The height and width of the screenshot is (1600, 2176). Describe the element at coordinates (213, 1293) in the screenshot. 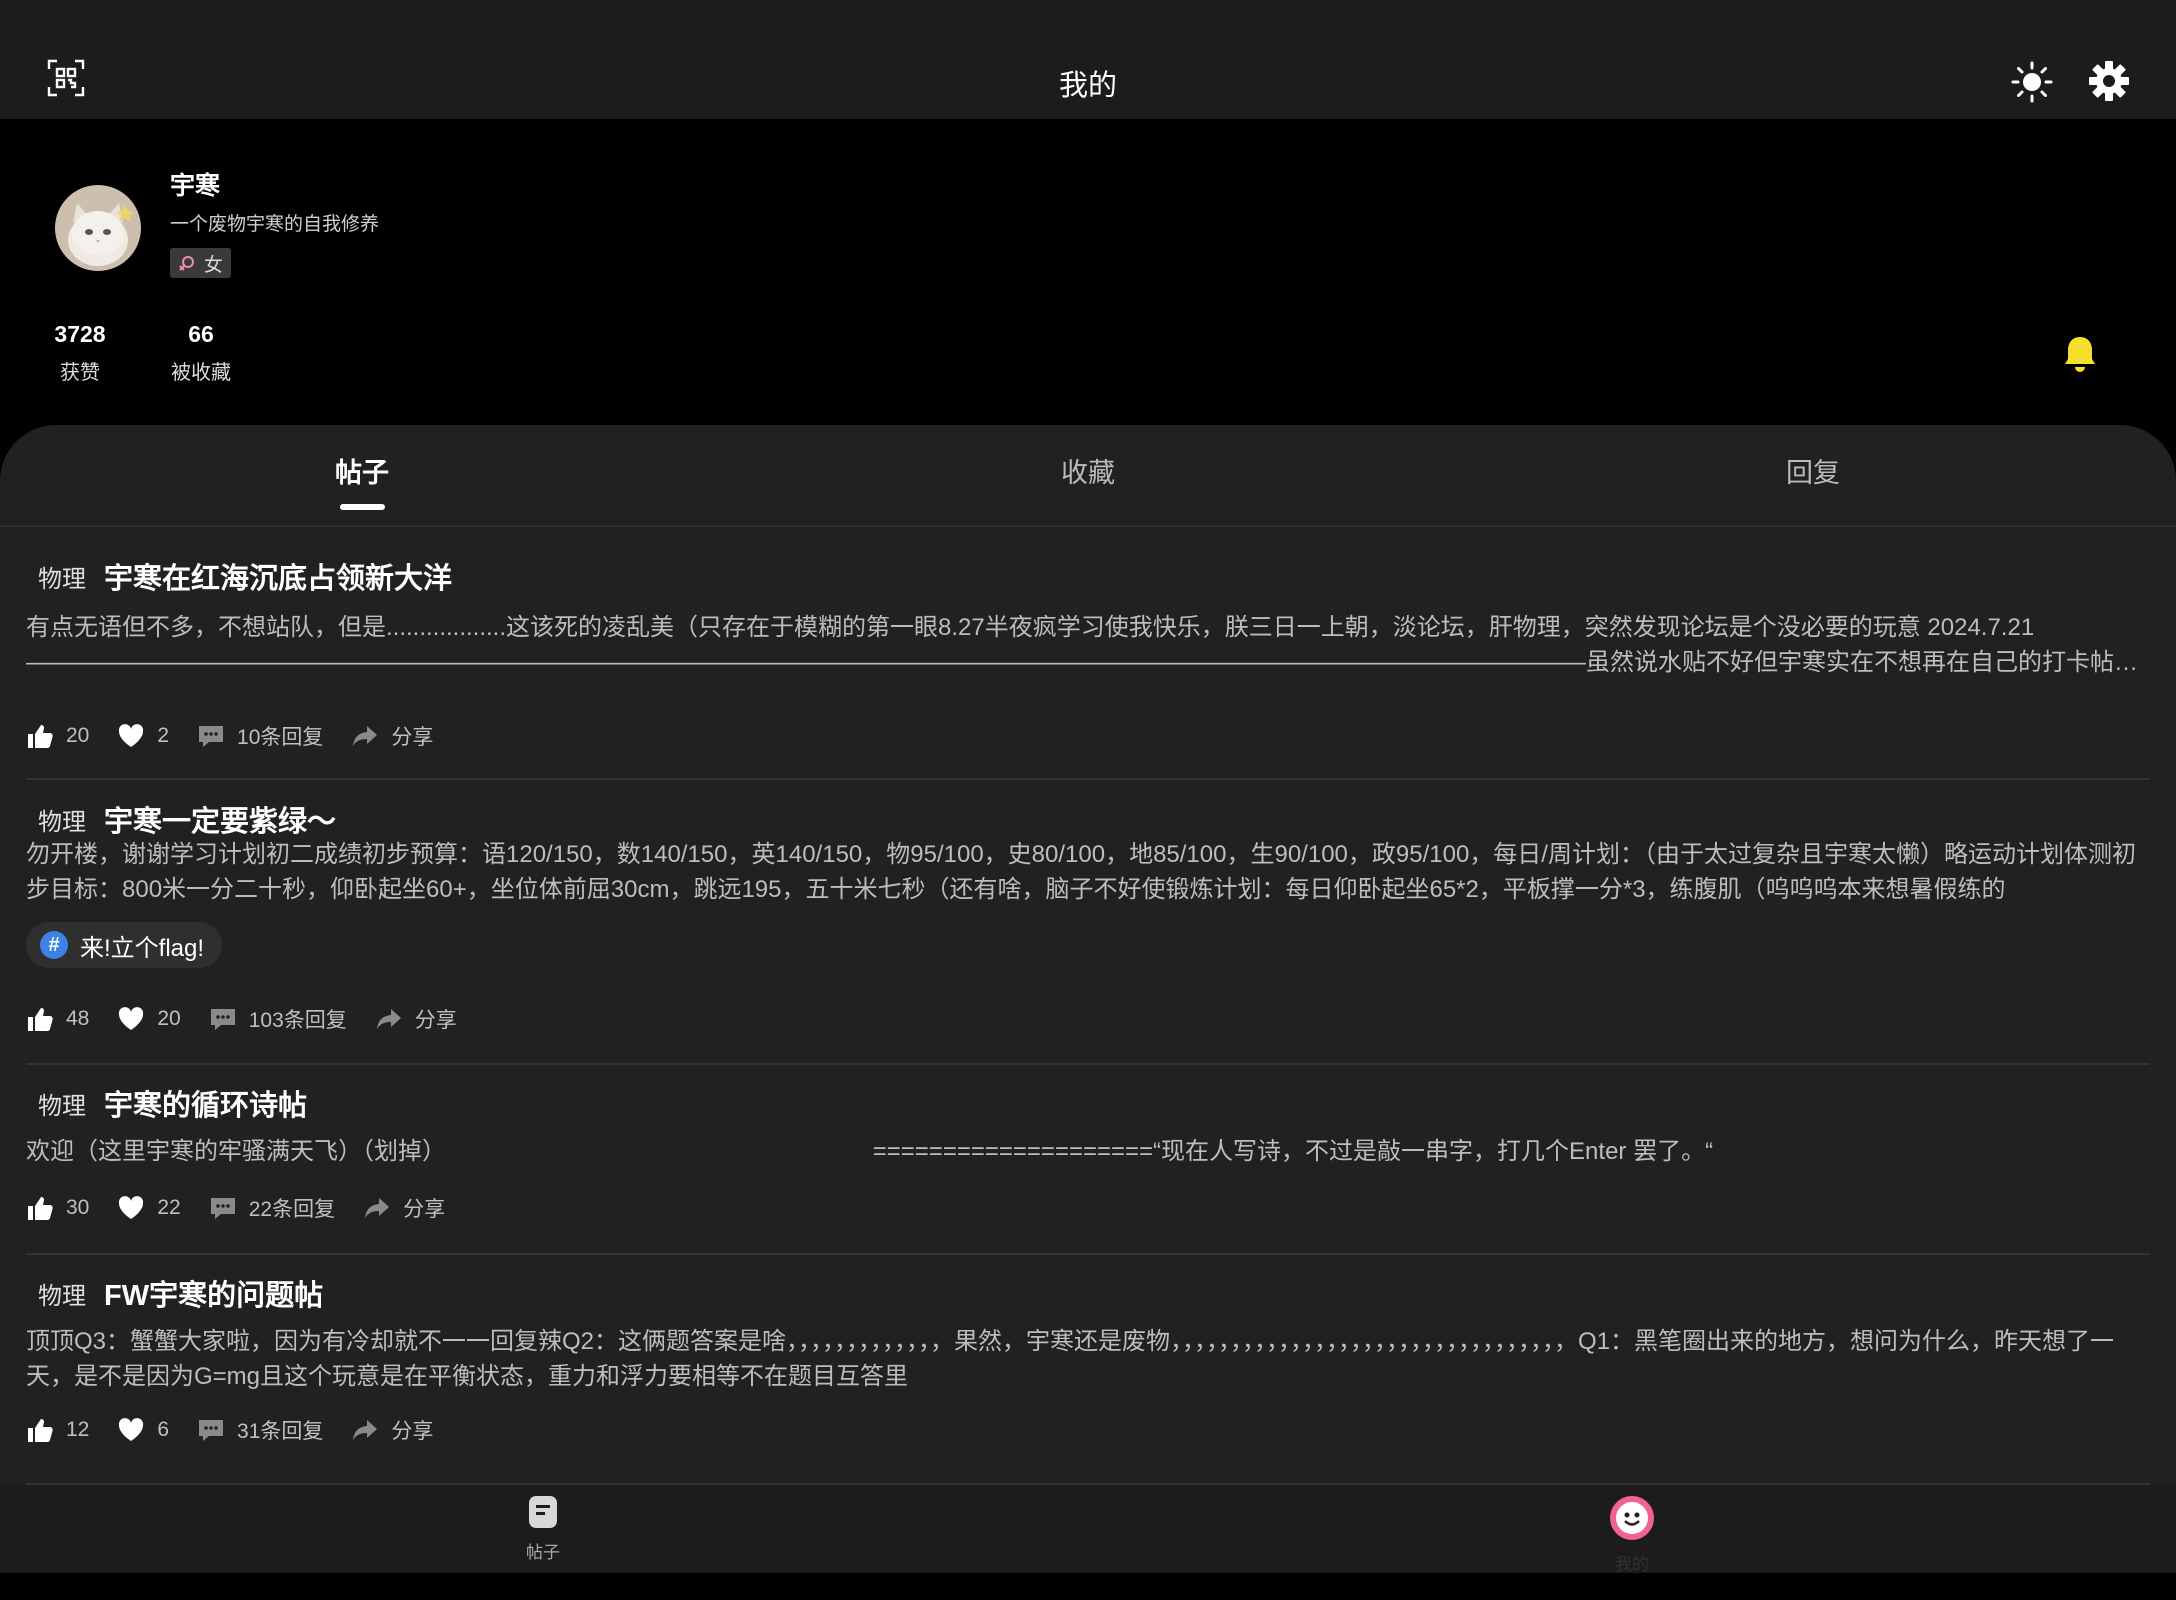

I see `post-title: FW宇寒的问题帖` at that location.